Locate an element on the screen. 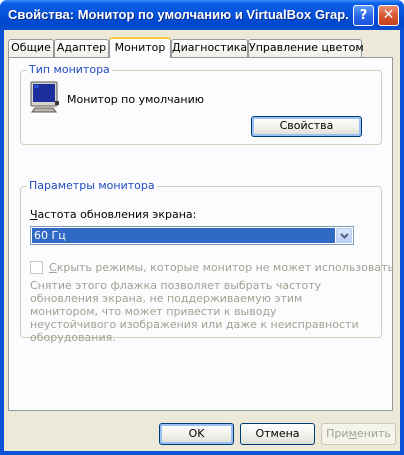 The width and height of the screenshot is (404, 455). chevron-down-icon is located at coordinates (344, 235).